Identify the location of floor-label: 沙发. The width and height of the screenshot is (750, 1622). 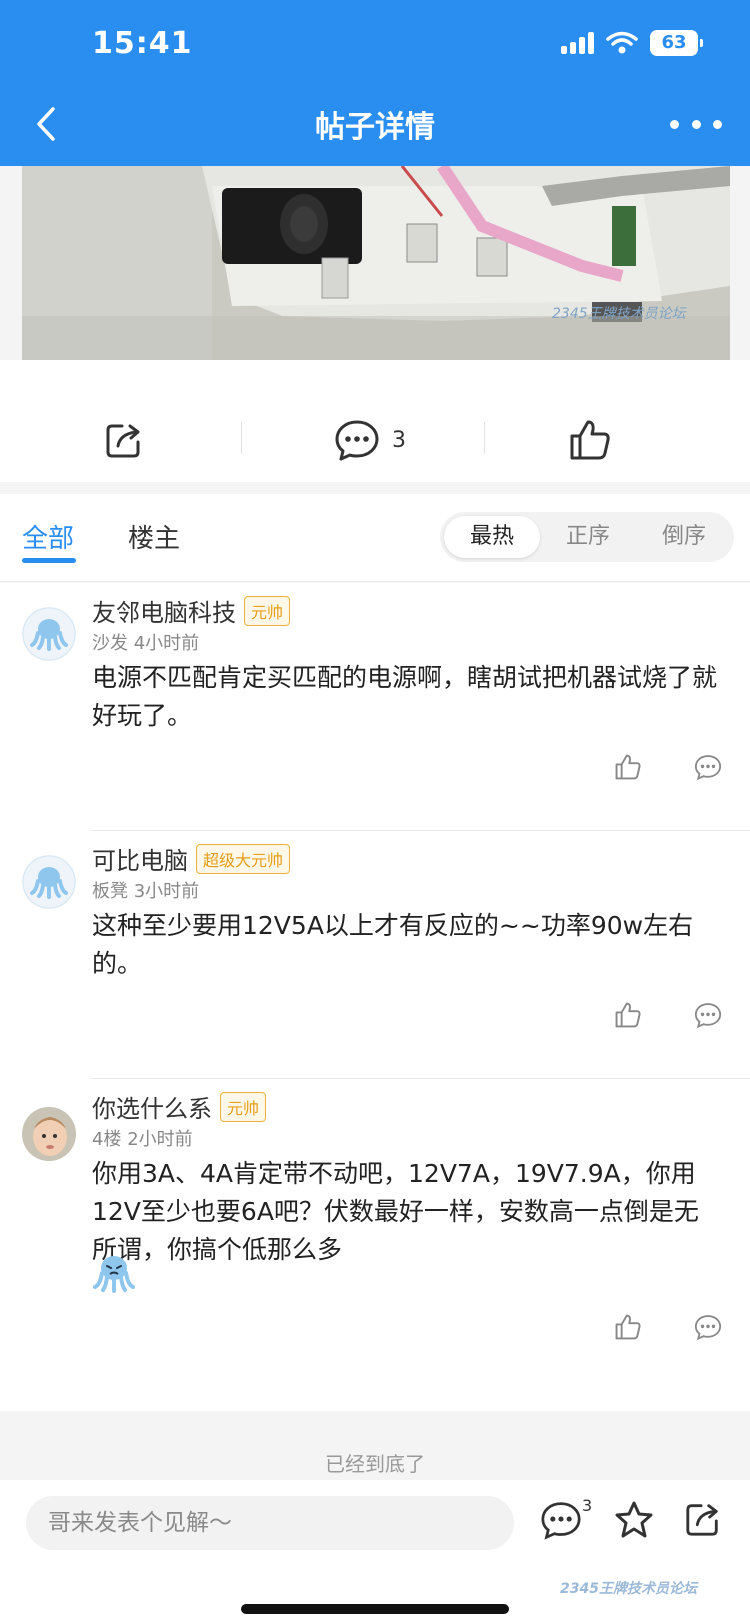
(110, 643).